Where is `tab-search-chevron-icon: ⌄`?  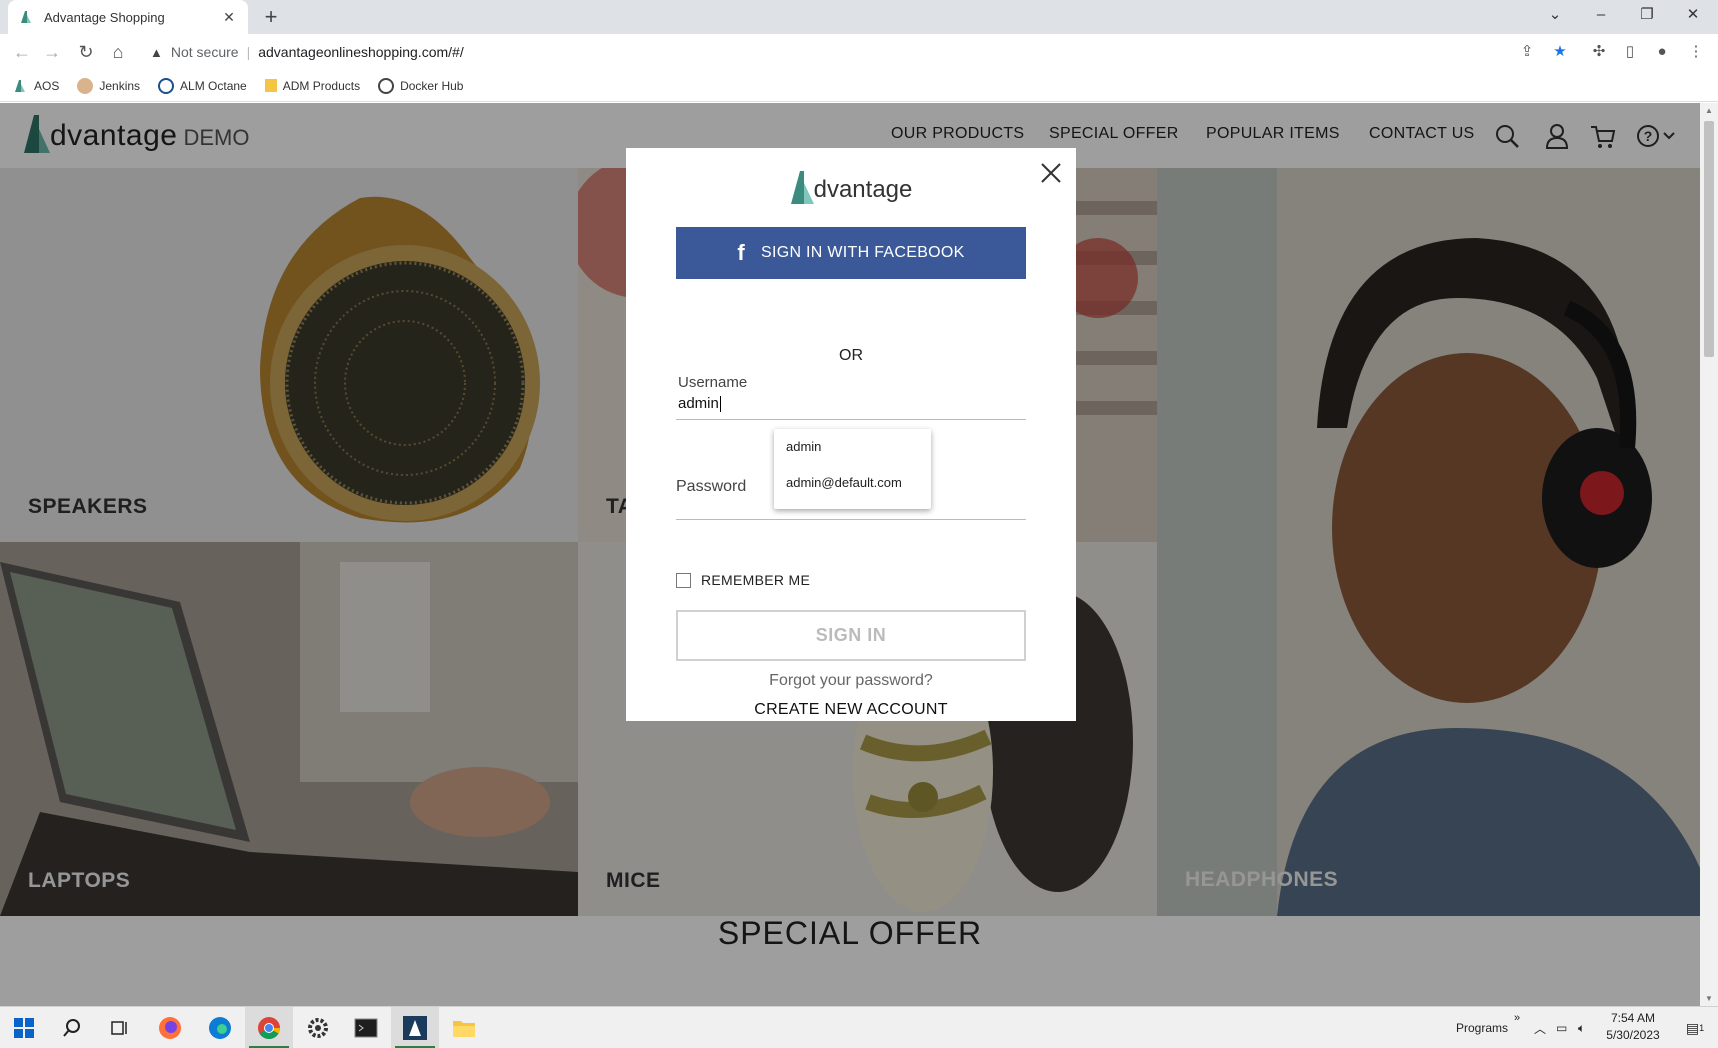 tab-search-chevron-icon: ⌄ is located at coordinates (1555, 15).